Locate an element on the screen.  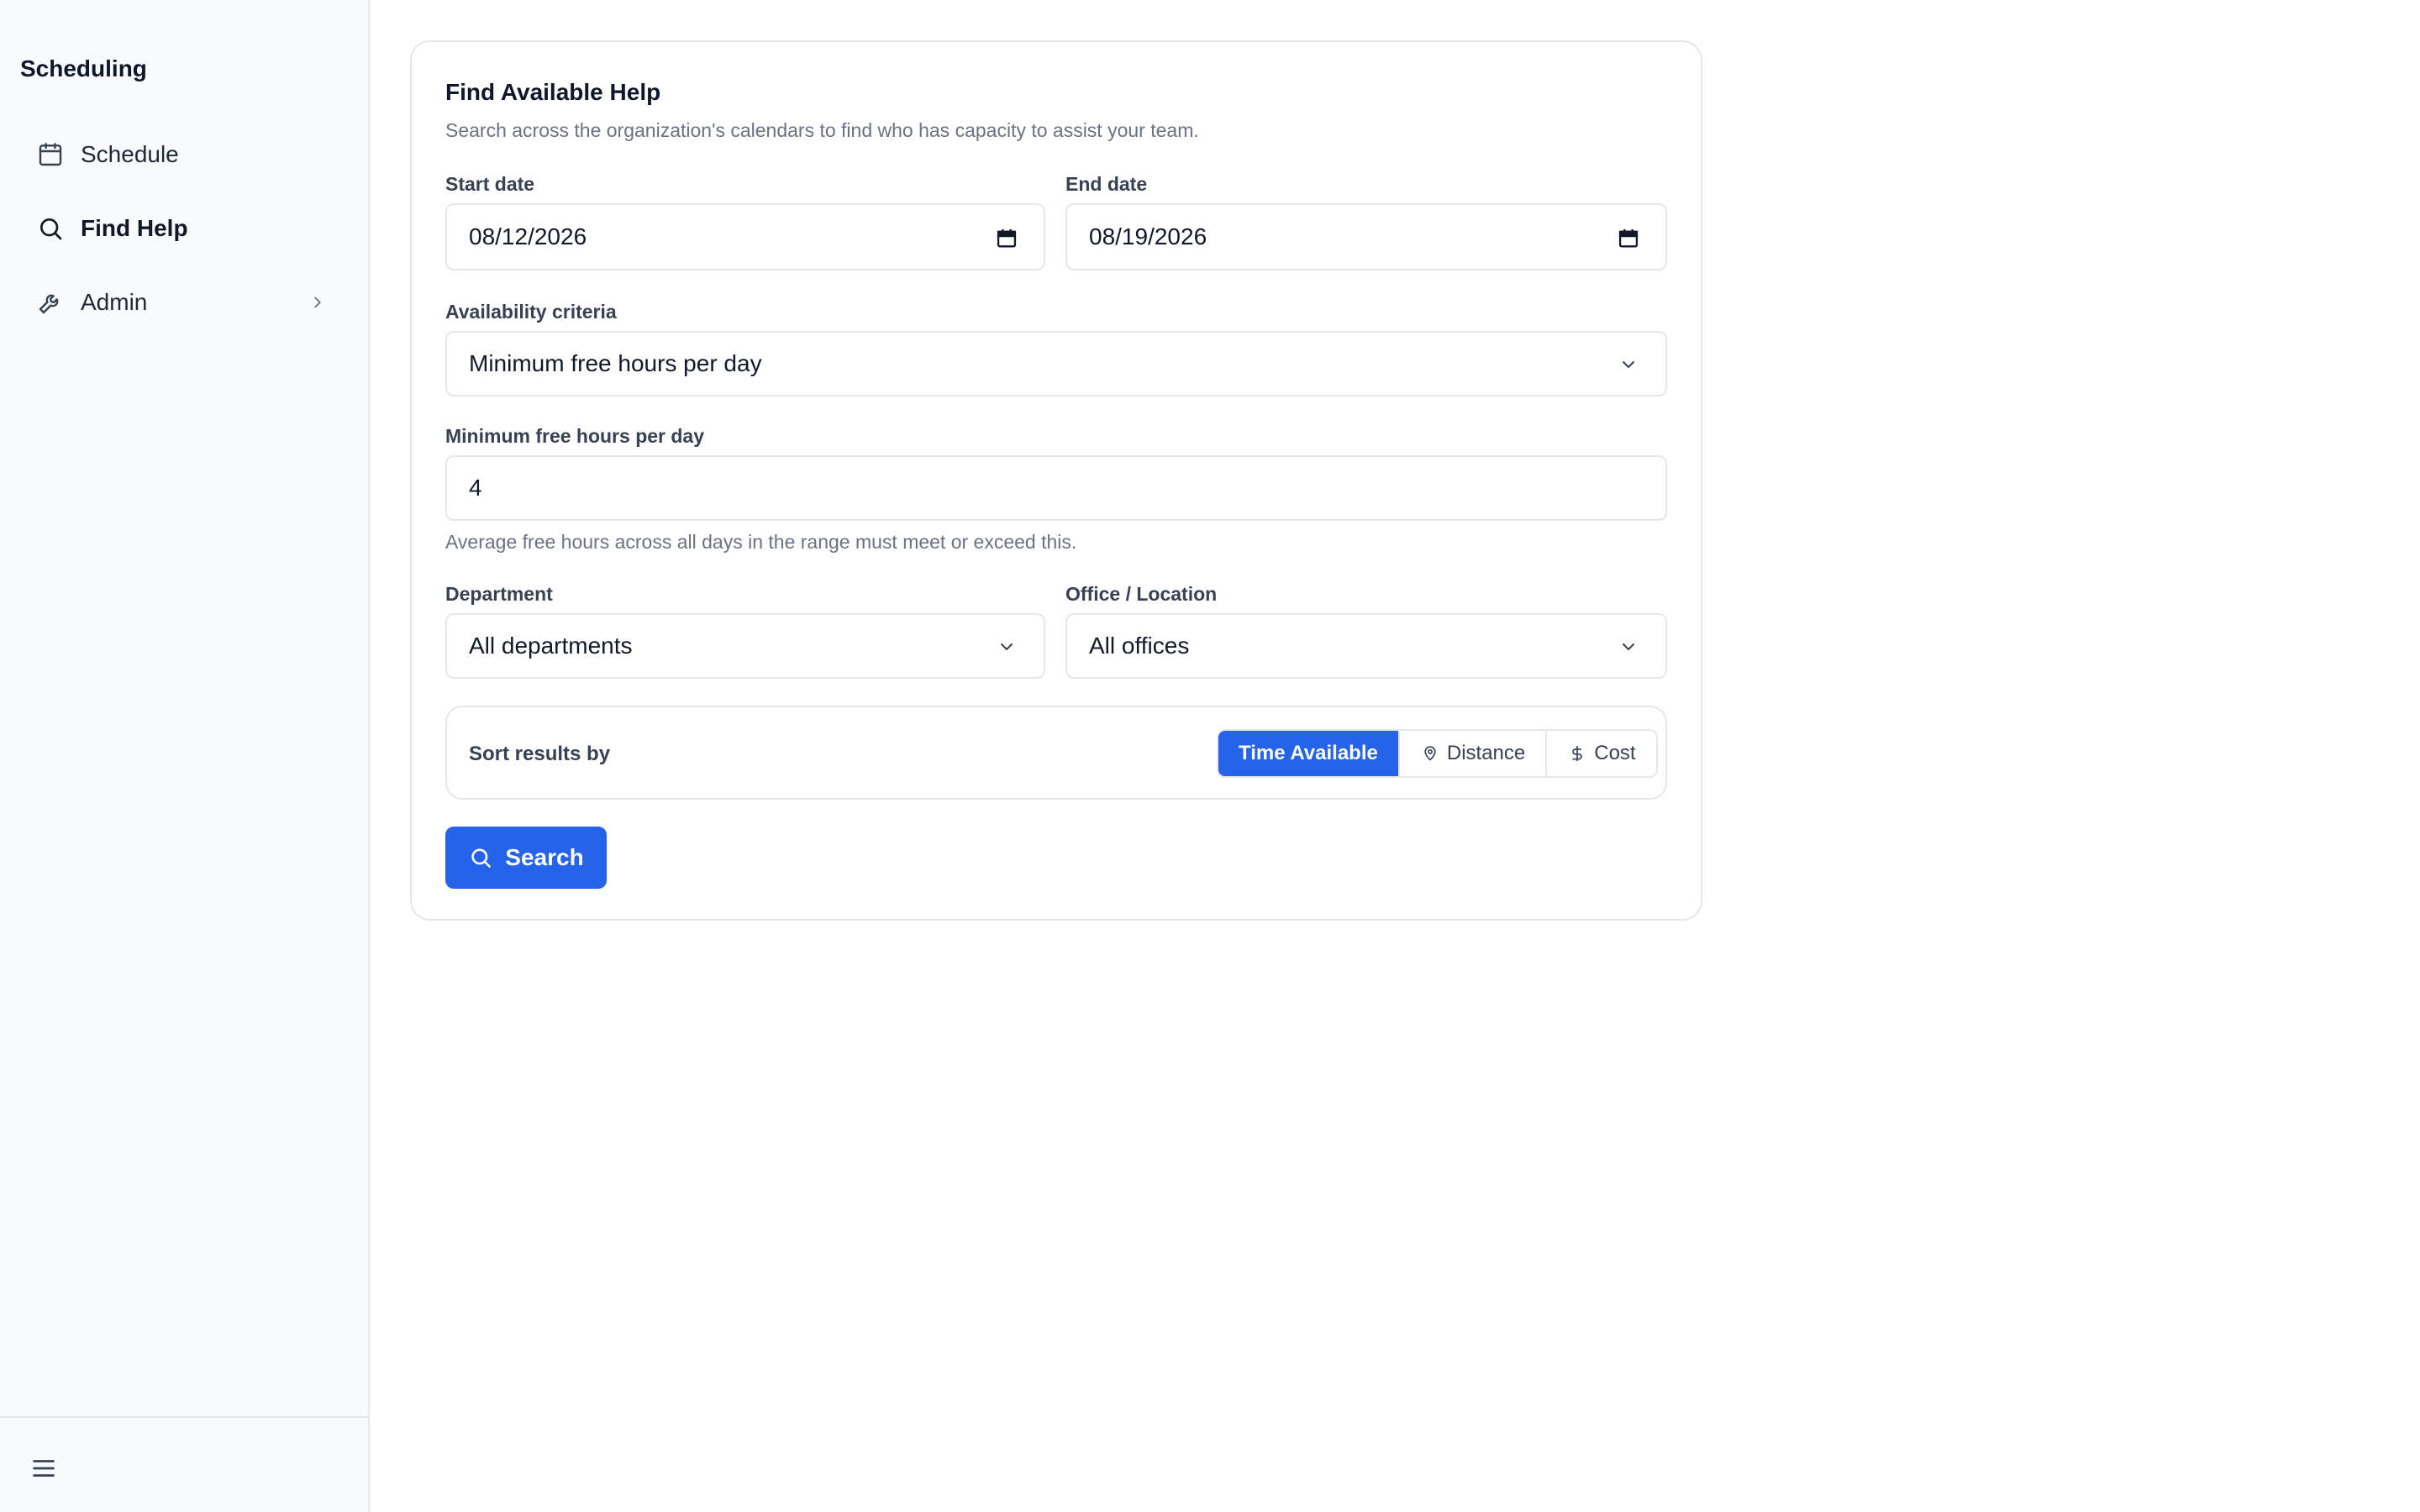
start-date-input: 08/12/2026 is located at coordinates (745, 236).